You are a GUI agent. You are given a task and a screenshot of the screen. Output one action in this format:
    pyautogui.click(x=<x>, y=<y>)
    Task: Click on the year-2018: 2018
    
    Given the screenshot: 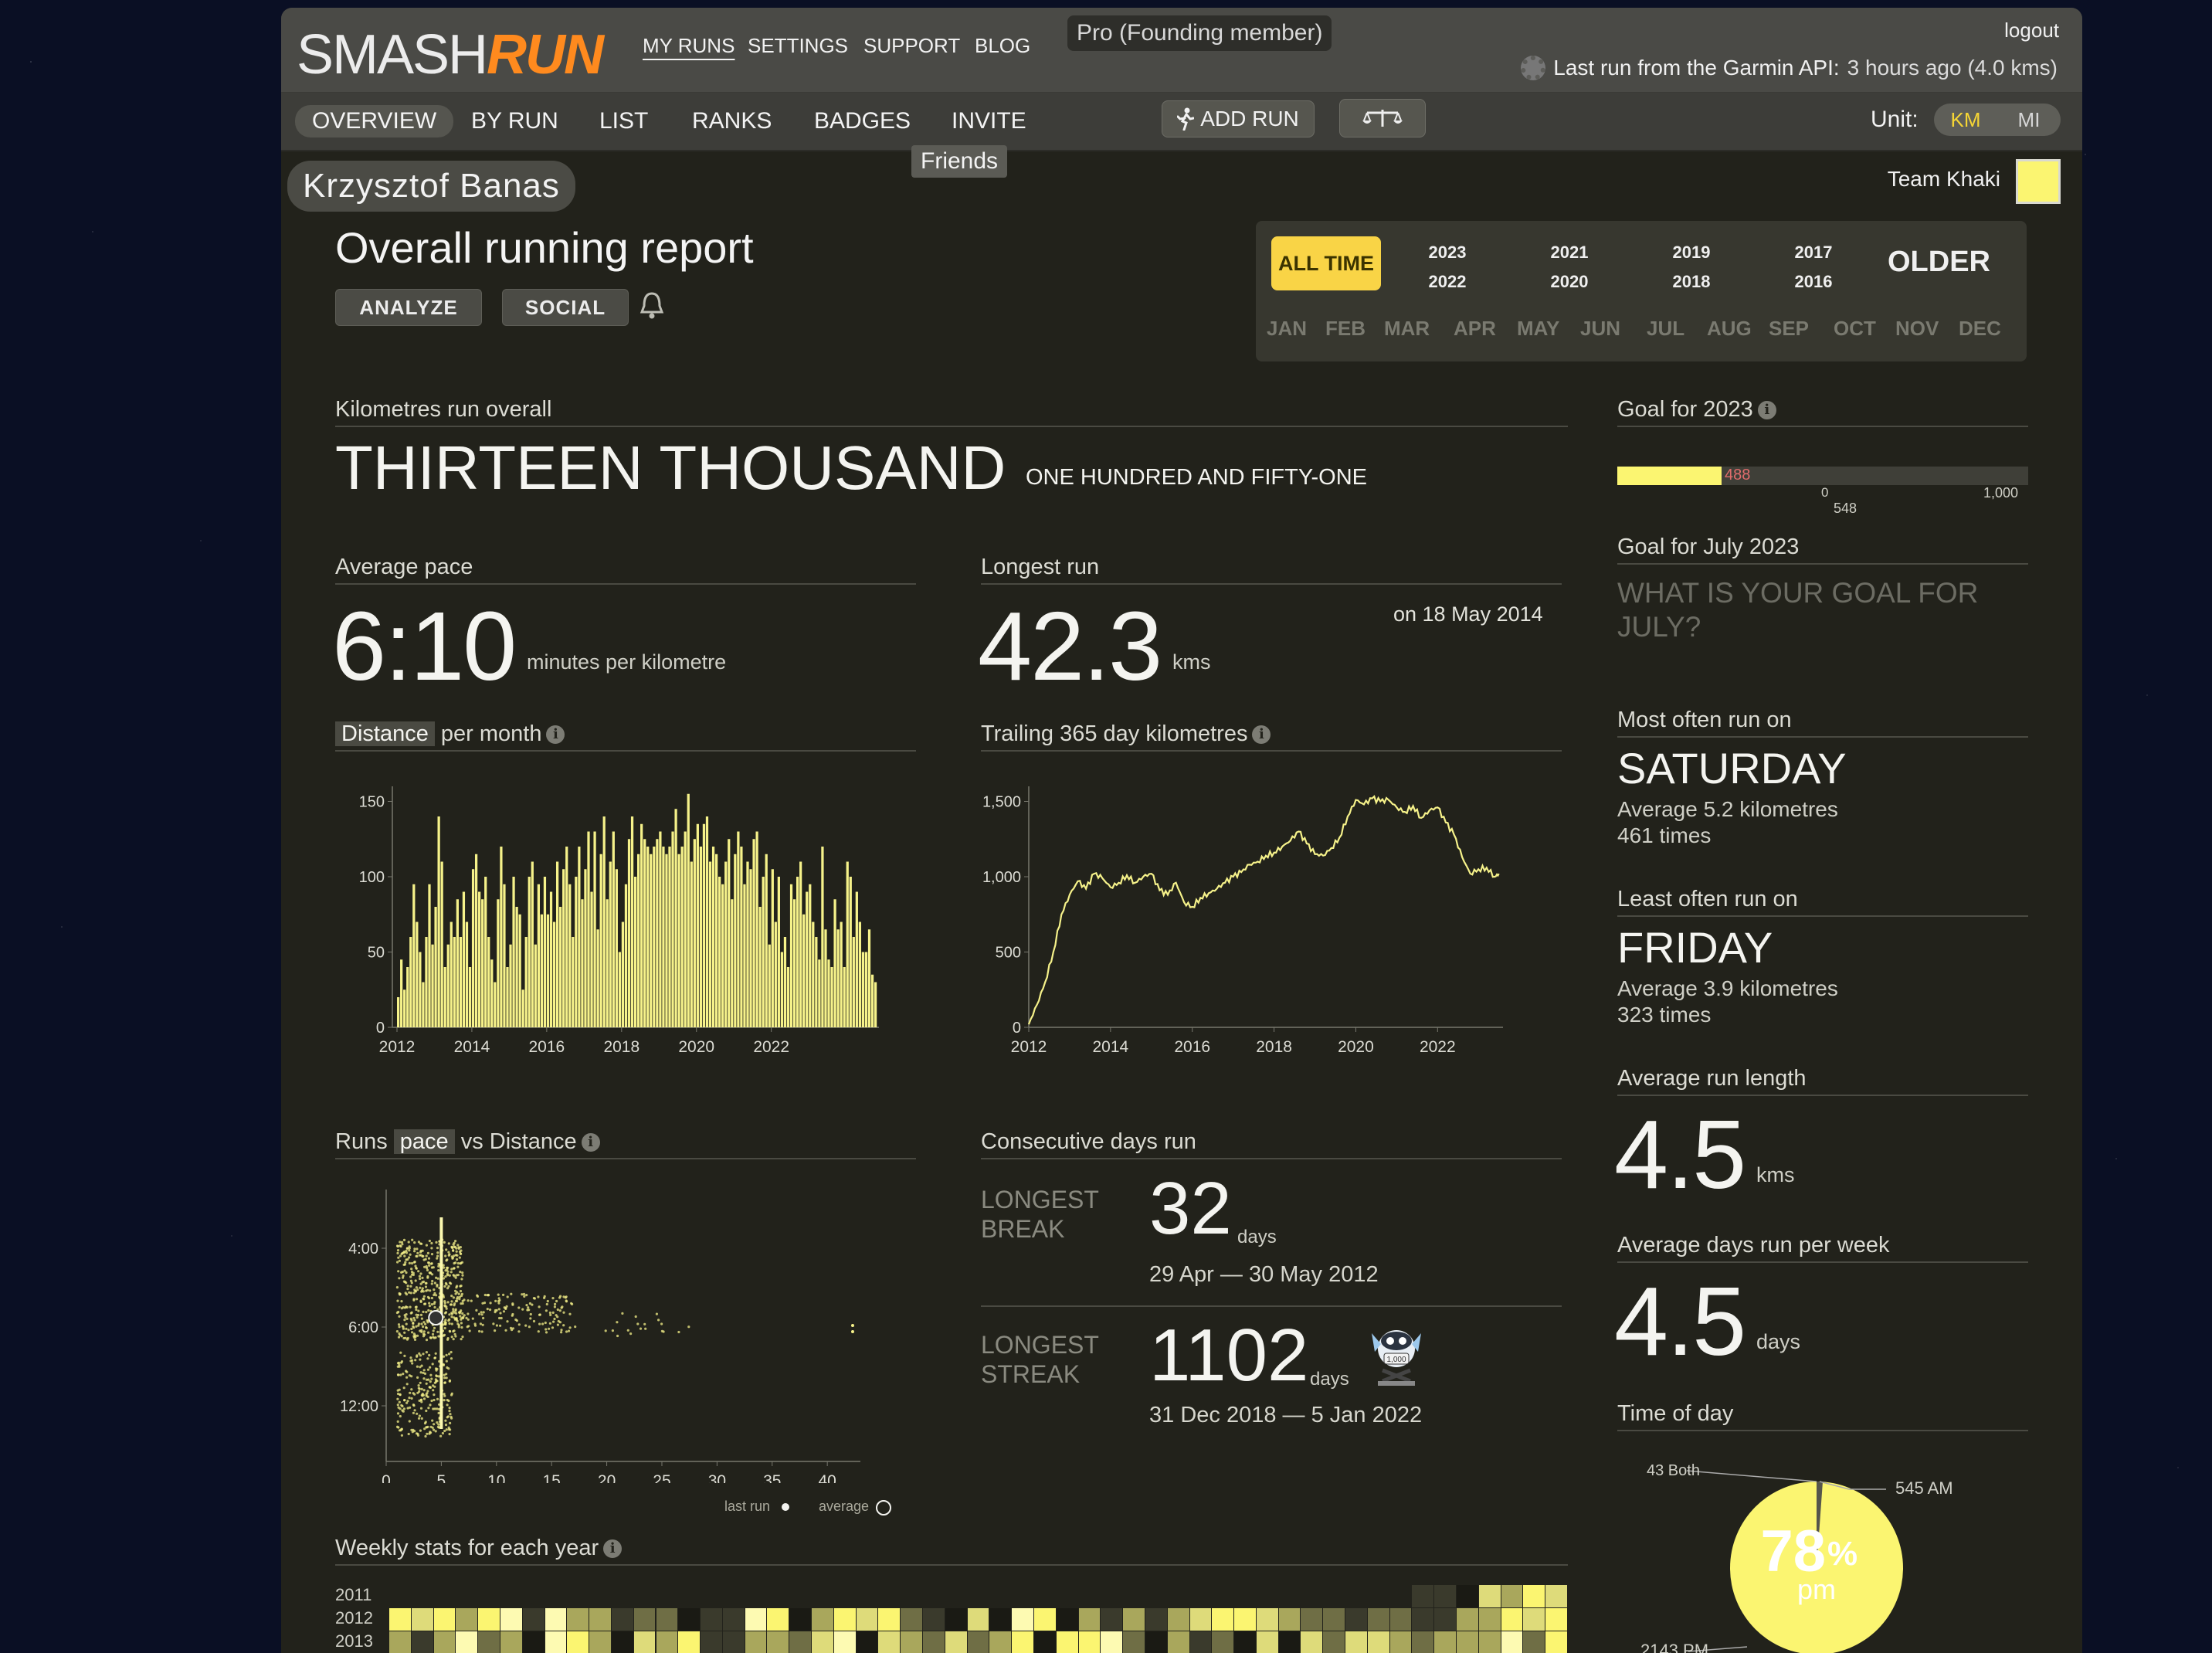 What is the action you would take?
    pyautogui.click(x=1692, y=282)
    